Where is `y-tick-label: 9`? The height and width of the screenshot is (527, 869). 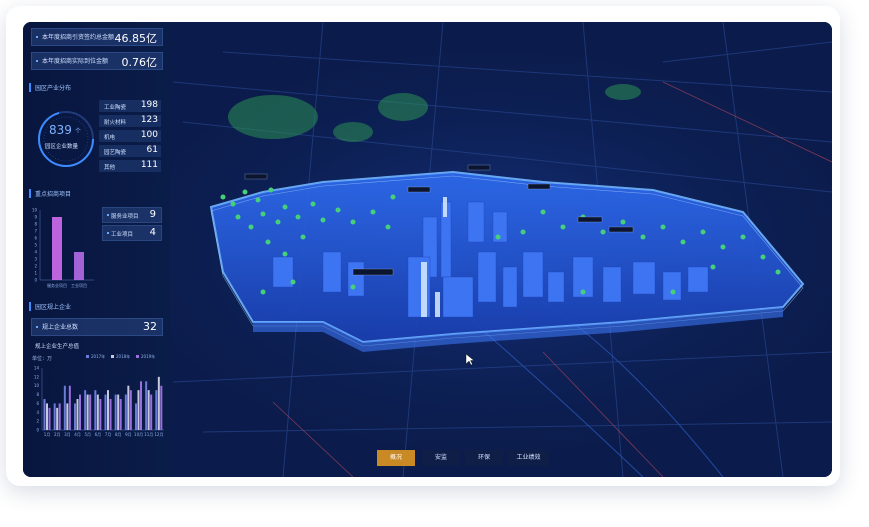 y-tick-label: 9 is located at coordinates (35, 217).